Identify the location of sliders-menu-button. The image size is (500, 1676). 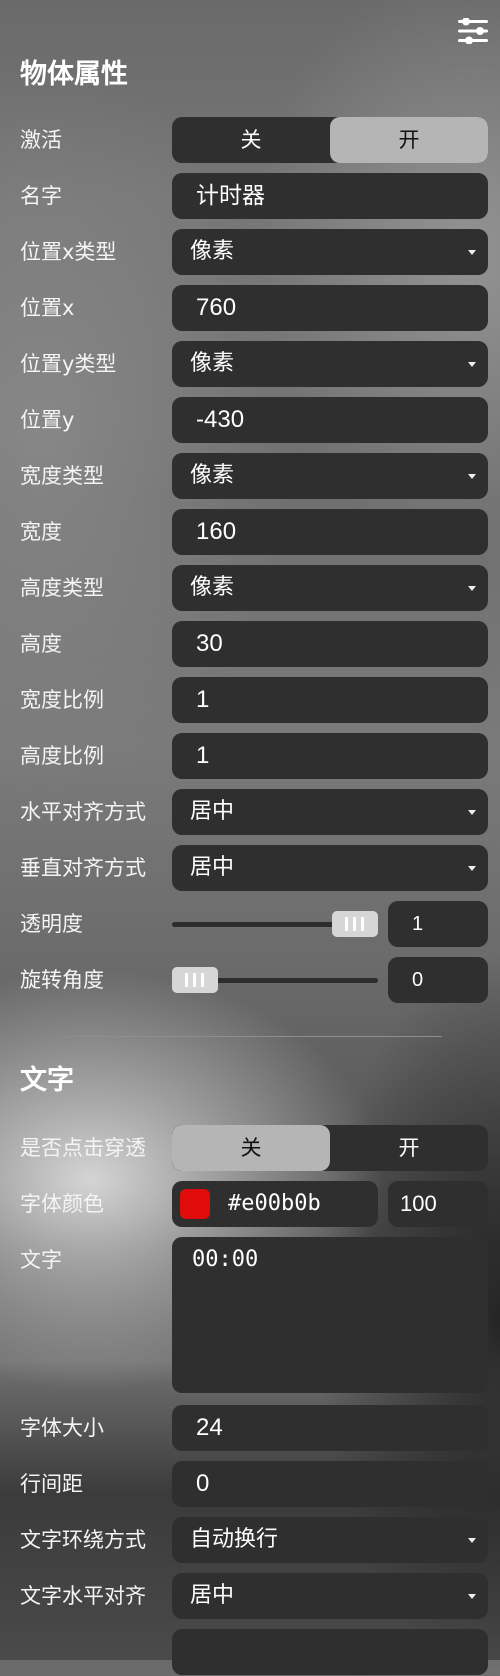
(473, 31).